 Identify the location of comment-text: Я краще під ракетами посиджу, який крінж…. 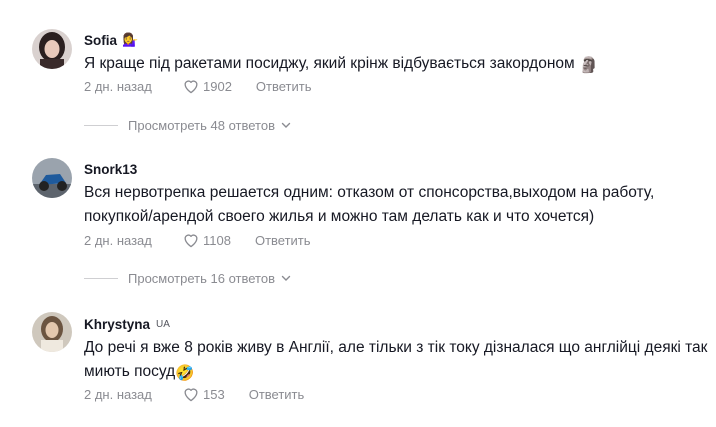
(396, 65).